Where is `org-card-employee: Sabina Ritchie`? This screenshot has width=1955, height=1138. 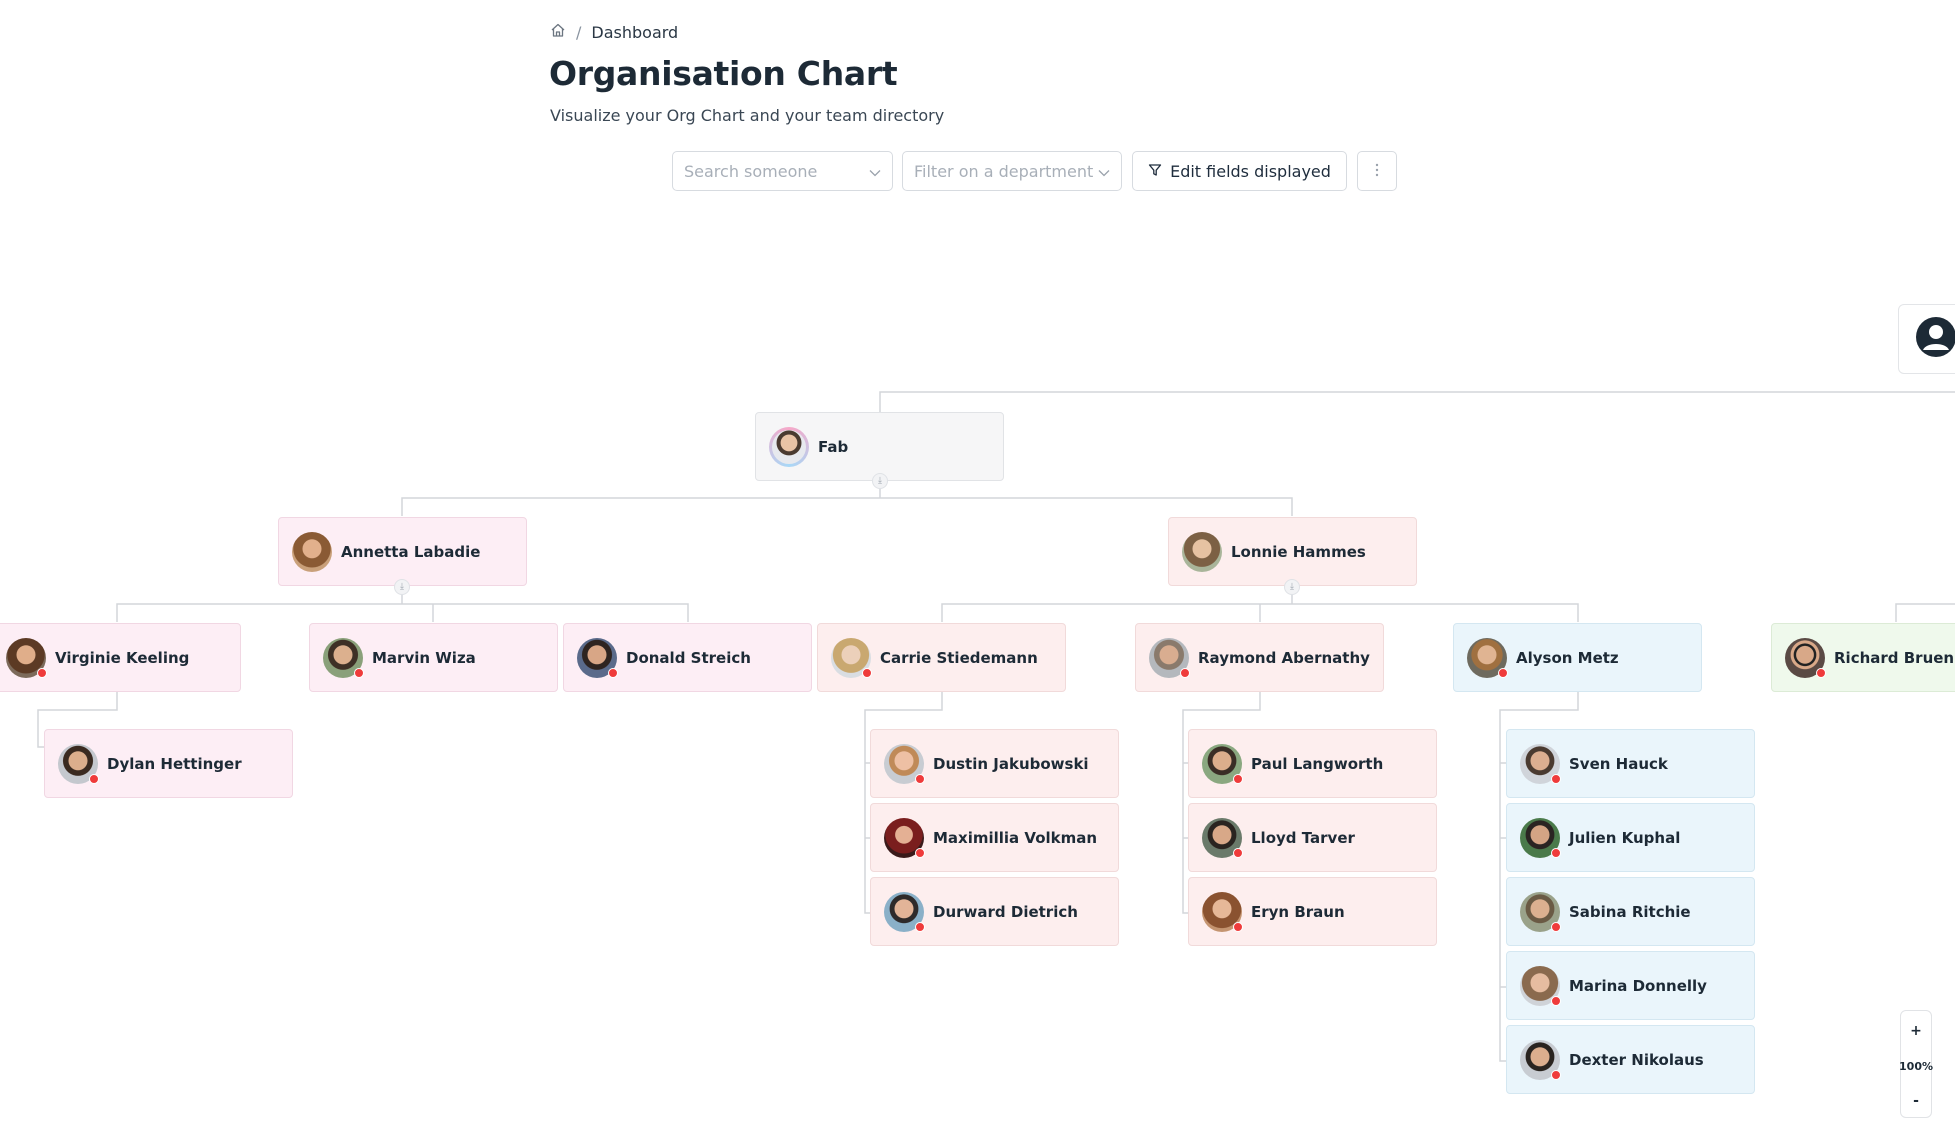
org-card-employee: Sabina Ritchie is located at coordinates (1630, 911).